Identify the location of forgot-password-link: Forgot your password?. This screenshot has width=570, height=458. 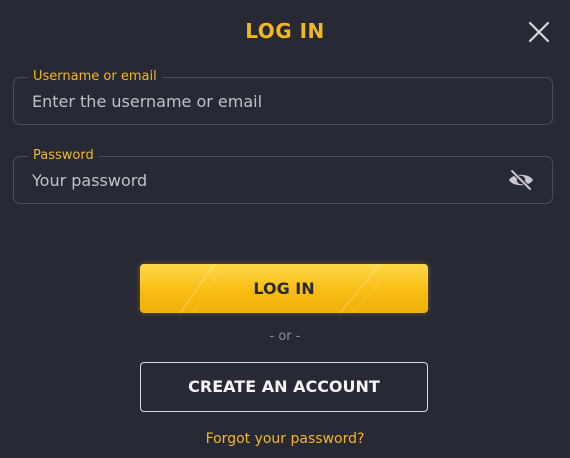
(285, 439).